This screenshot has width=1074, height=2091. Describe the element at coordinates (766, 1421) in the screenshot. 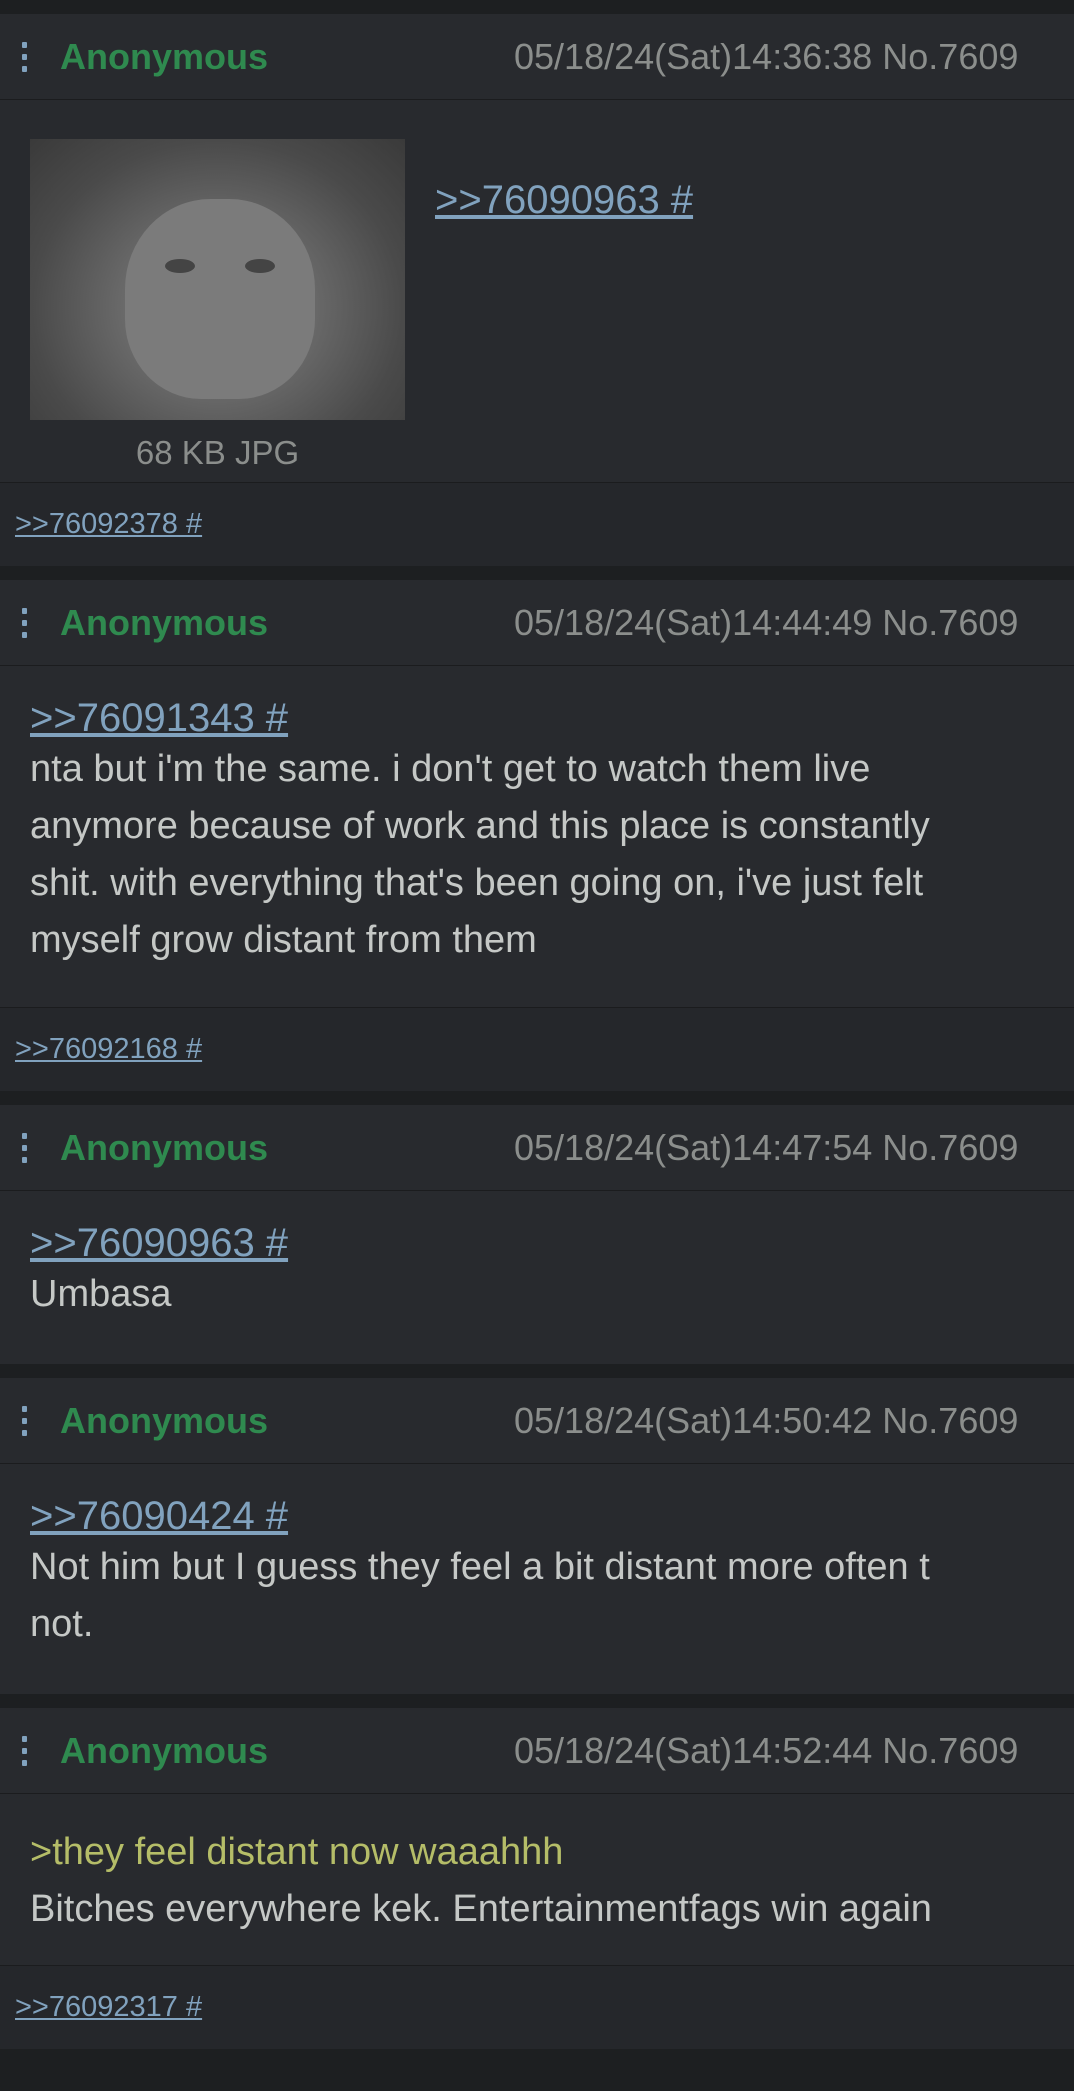

I see `post-timestamp: 05/18/24(Sat)14:50:42 No.7609` at that location.